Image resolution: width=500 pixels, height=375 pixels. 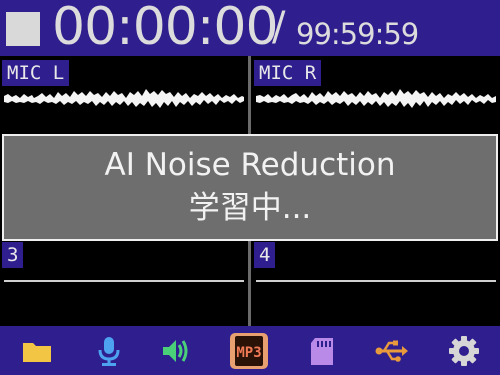 I want to click on speaker-icon, so click(x=175, y=351).